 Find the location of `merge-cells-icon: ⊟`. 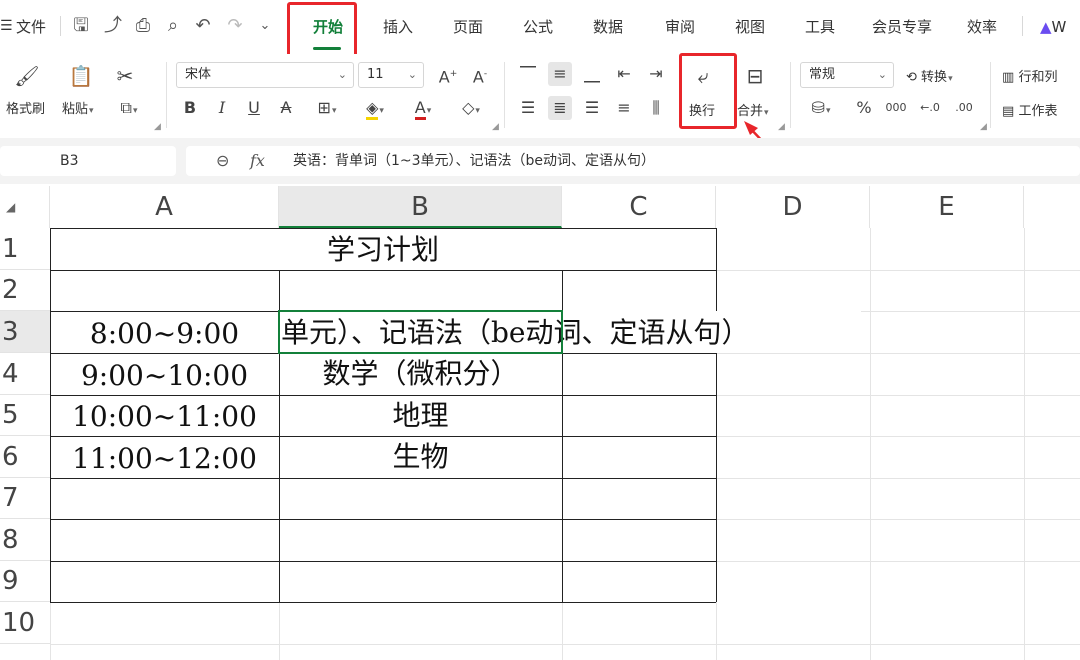

merge-cells-icon: ⊟ is located at coordinates (755, 76).